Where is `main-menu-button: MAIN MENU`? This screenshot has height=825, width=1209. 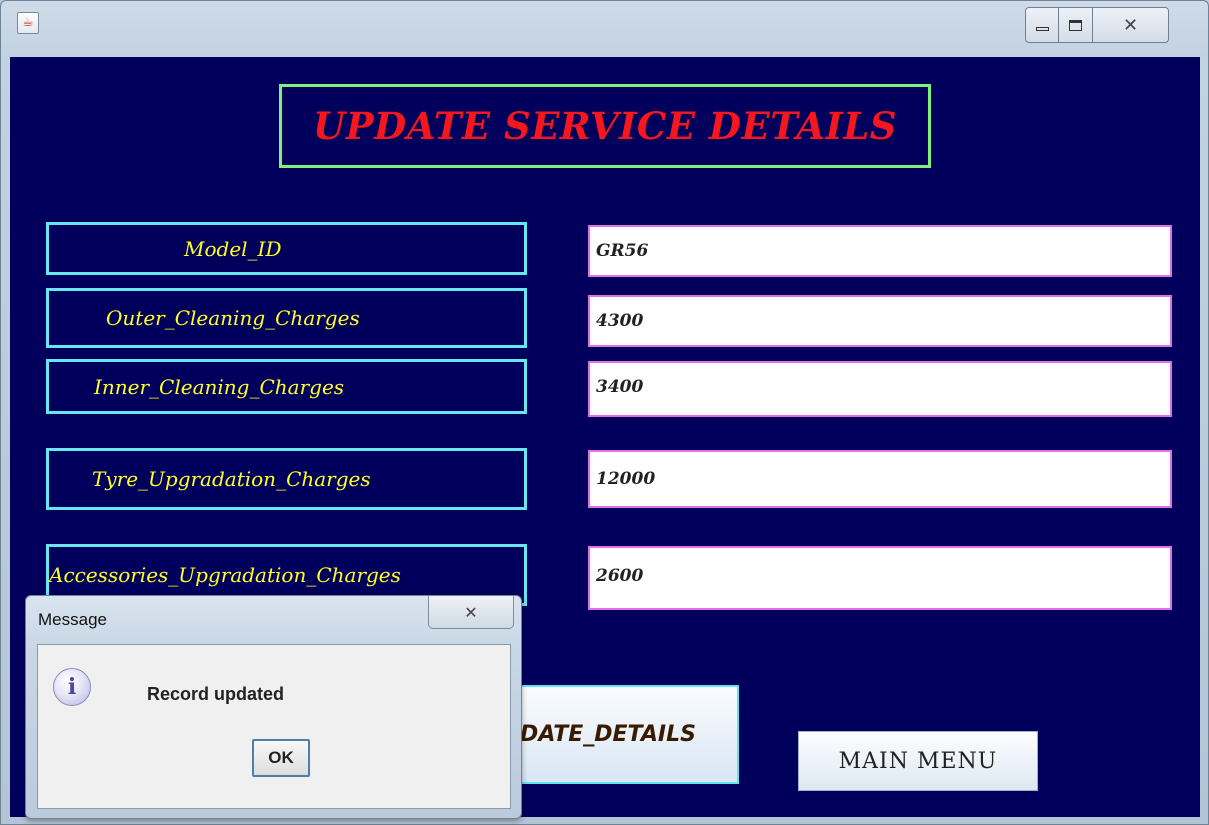
main-menu-button: MAIN MENU is located at coordinates (918, 761).